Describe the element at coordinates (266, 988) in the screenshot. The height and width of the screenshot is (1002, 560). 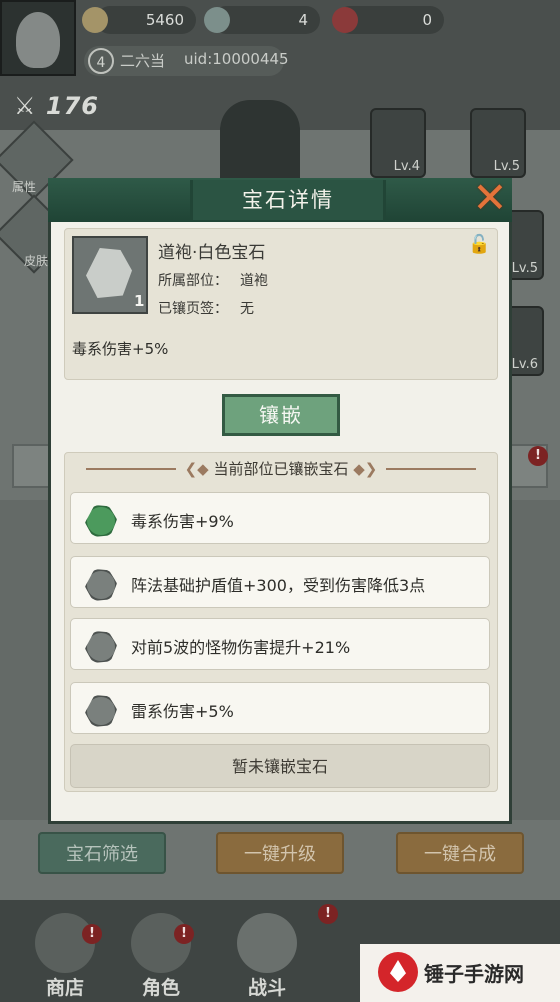
I see `nav-battle-label: 战斗` at that location.